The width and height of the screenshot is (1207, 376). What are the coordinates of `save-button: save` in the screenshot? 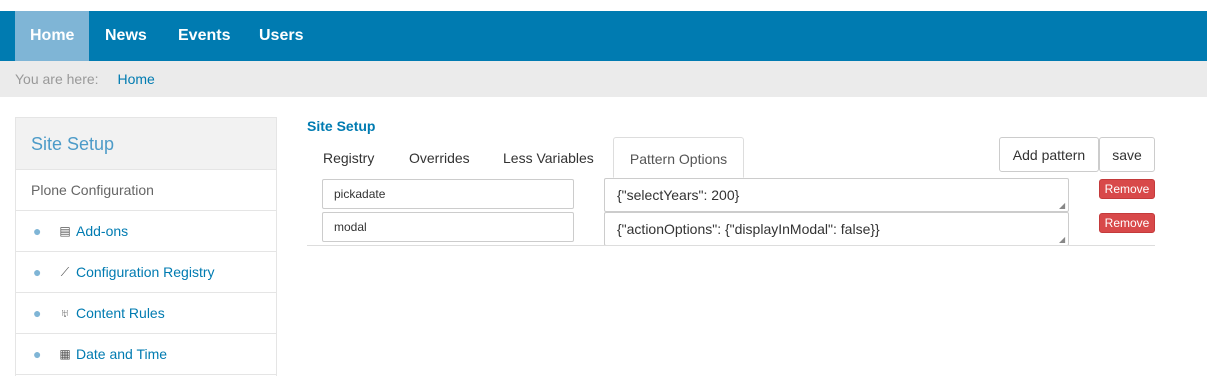 It's located at (1127, 154).